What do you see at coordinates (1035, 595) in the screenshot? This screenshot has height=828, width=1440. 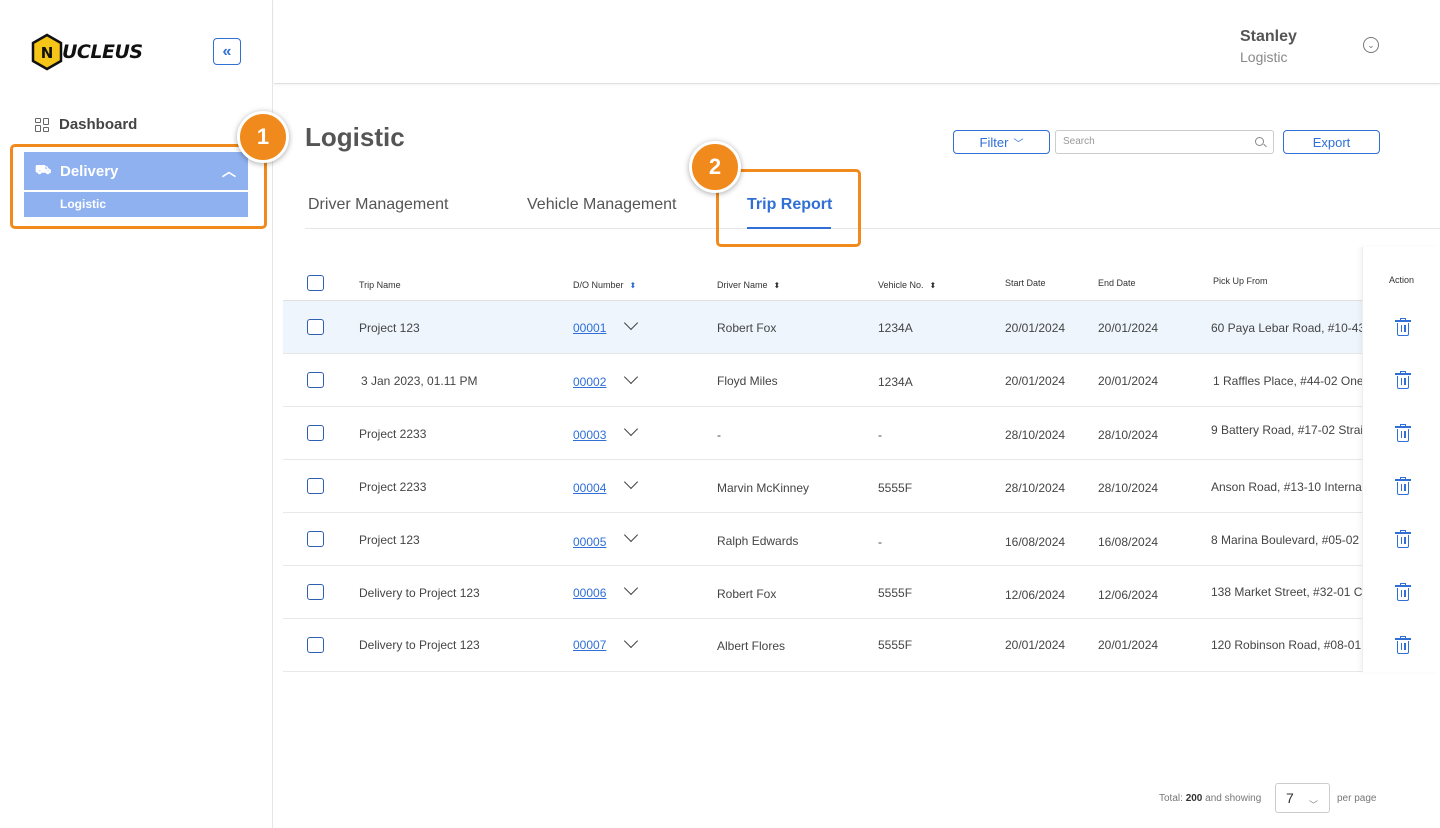 I see `start-date-cell: 12/06/2024` at bounding box center [1035, 595].